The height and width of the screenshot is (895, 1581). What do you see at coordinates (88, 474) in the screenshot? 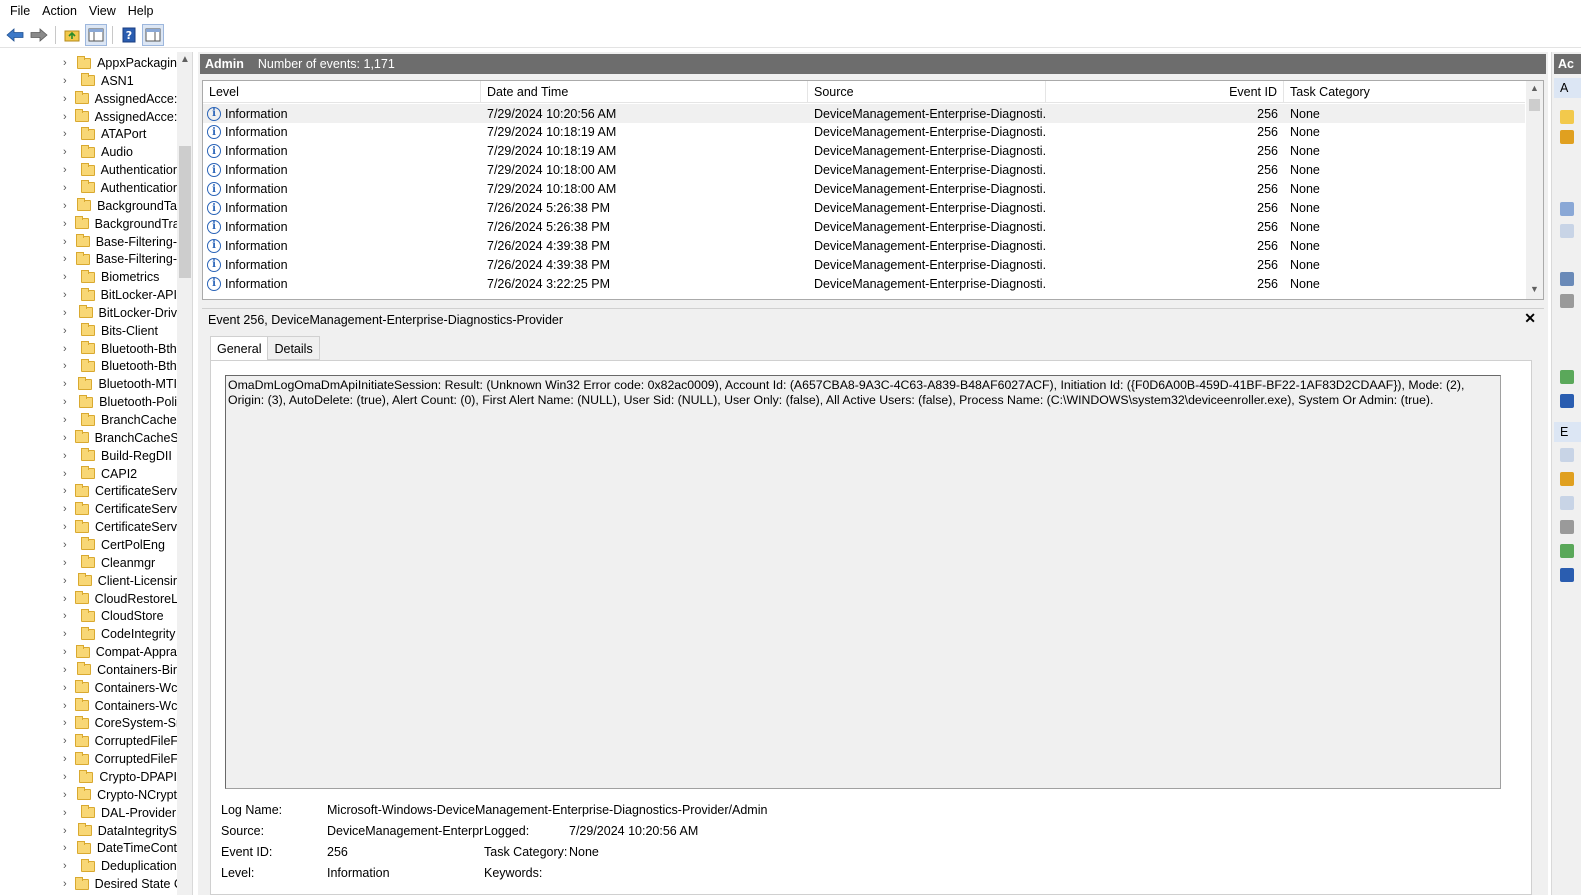
I see `tree-item: › CAPI2` at bounding box center [88, 474].